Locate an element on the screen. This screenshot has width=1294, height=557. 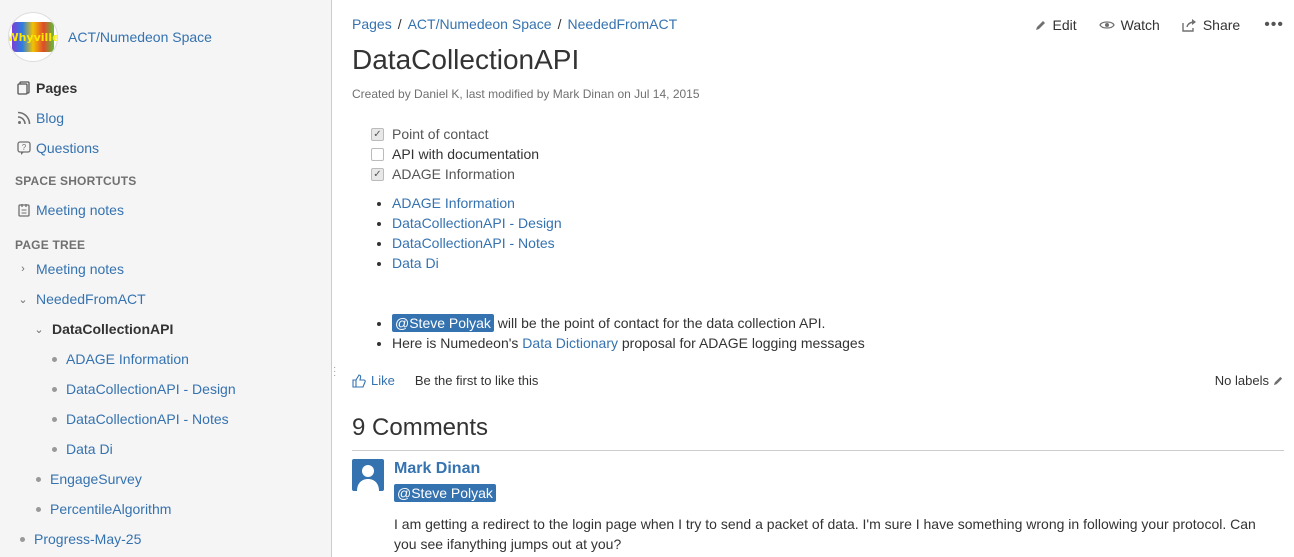
share-icon is located at coordinates (1189, 25).